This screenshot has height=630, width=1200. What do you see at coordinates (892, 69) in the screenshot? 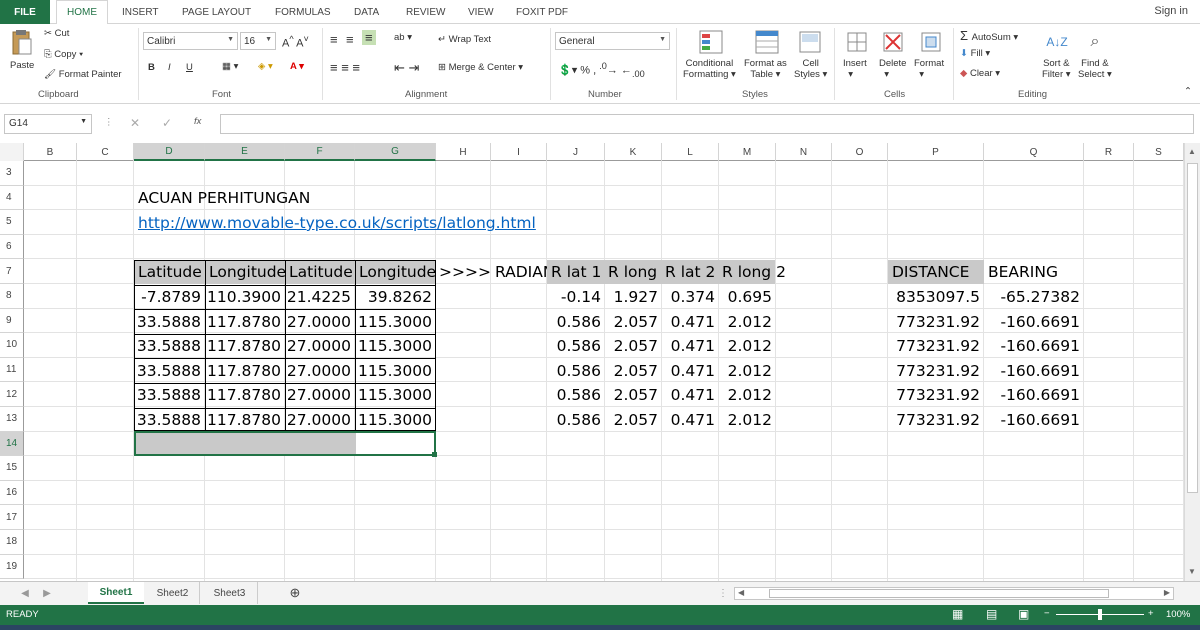
I see `delete-button: Delete ▾` at bounding box center [892, 69].